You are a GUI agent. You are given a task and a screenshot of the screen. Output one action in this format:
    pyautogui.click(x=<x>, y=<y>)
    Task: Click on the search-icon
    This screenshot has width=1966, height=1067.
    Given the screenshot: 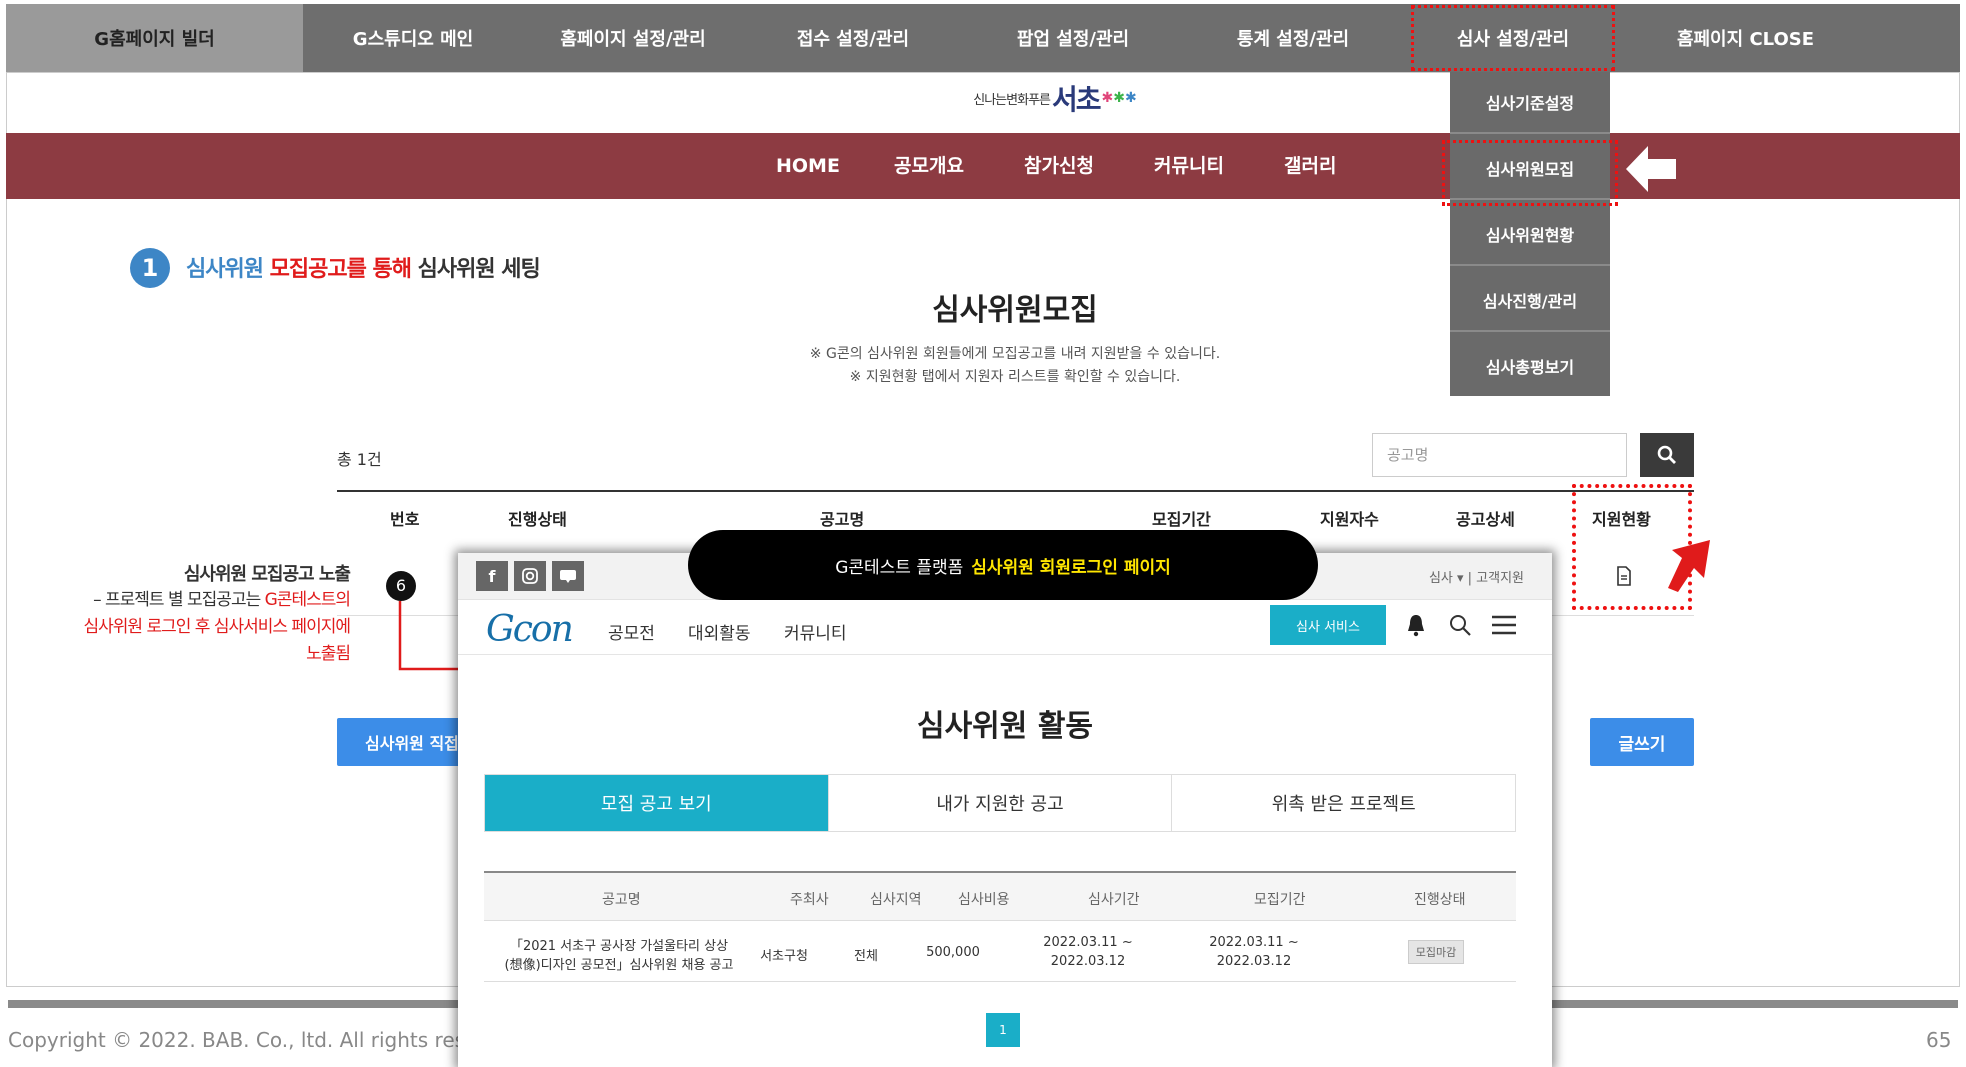 What is the action you would take?
    pyautogui.click(x=1666, y=454)
    